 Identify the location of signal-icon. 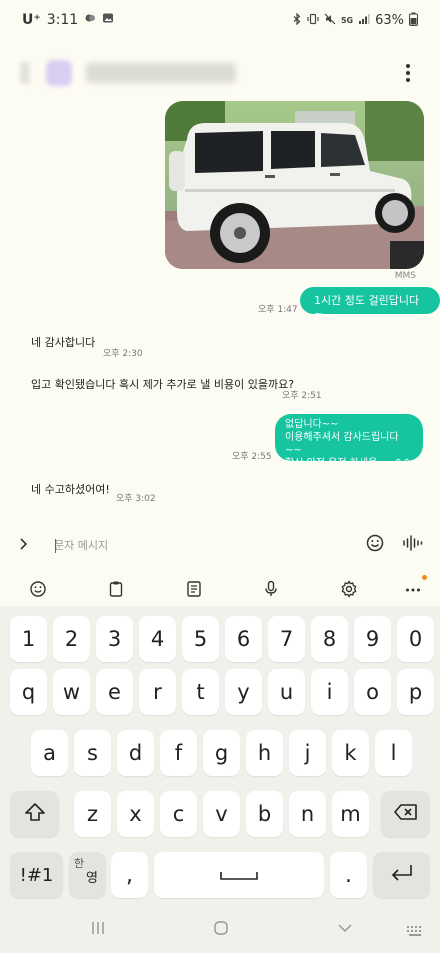
(364, 20).